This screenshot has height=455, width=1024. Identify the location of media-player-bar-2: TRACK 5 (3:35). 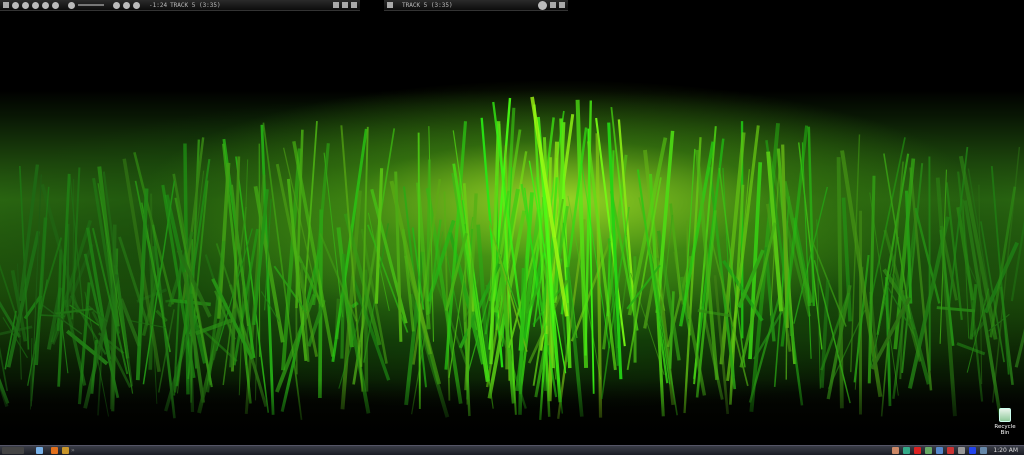
(476, 5).